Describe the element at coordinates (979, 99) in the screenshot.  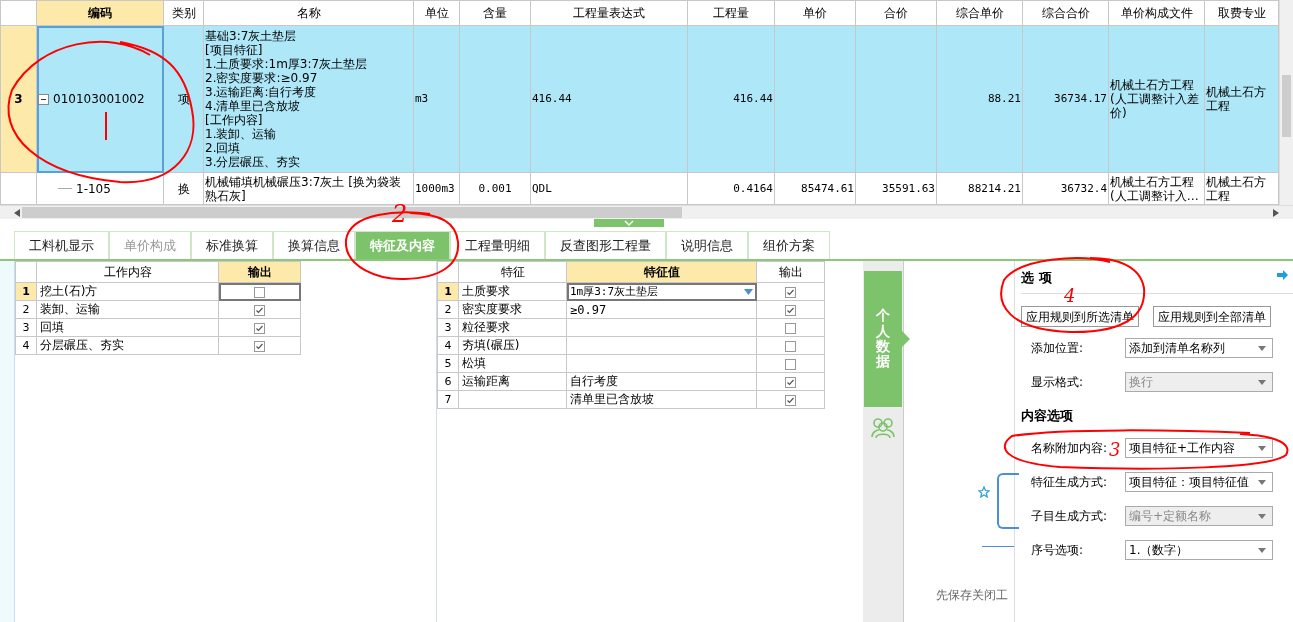
I see `table-cell: 88.21` at that location.